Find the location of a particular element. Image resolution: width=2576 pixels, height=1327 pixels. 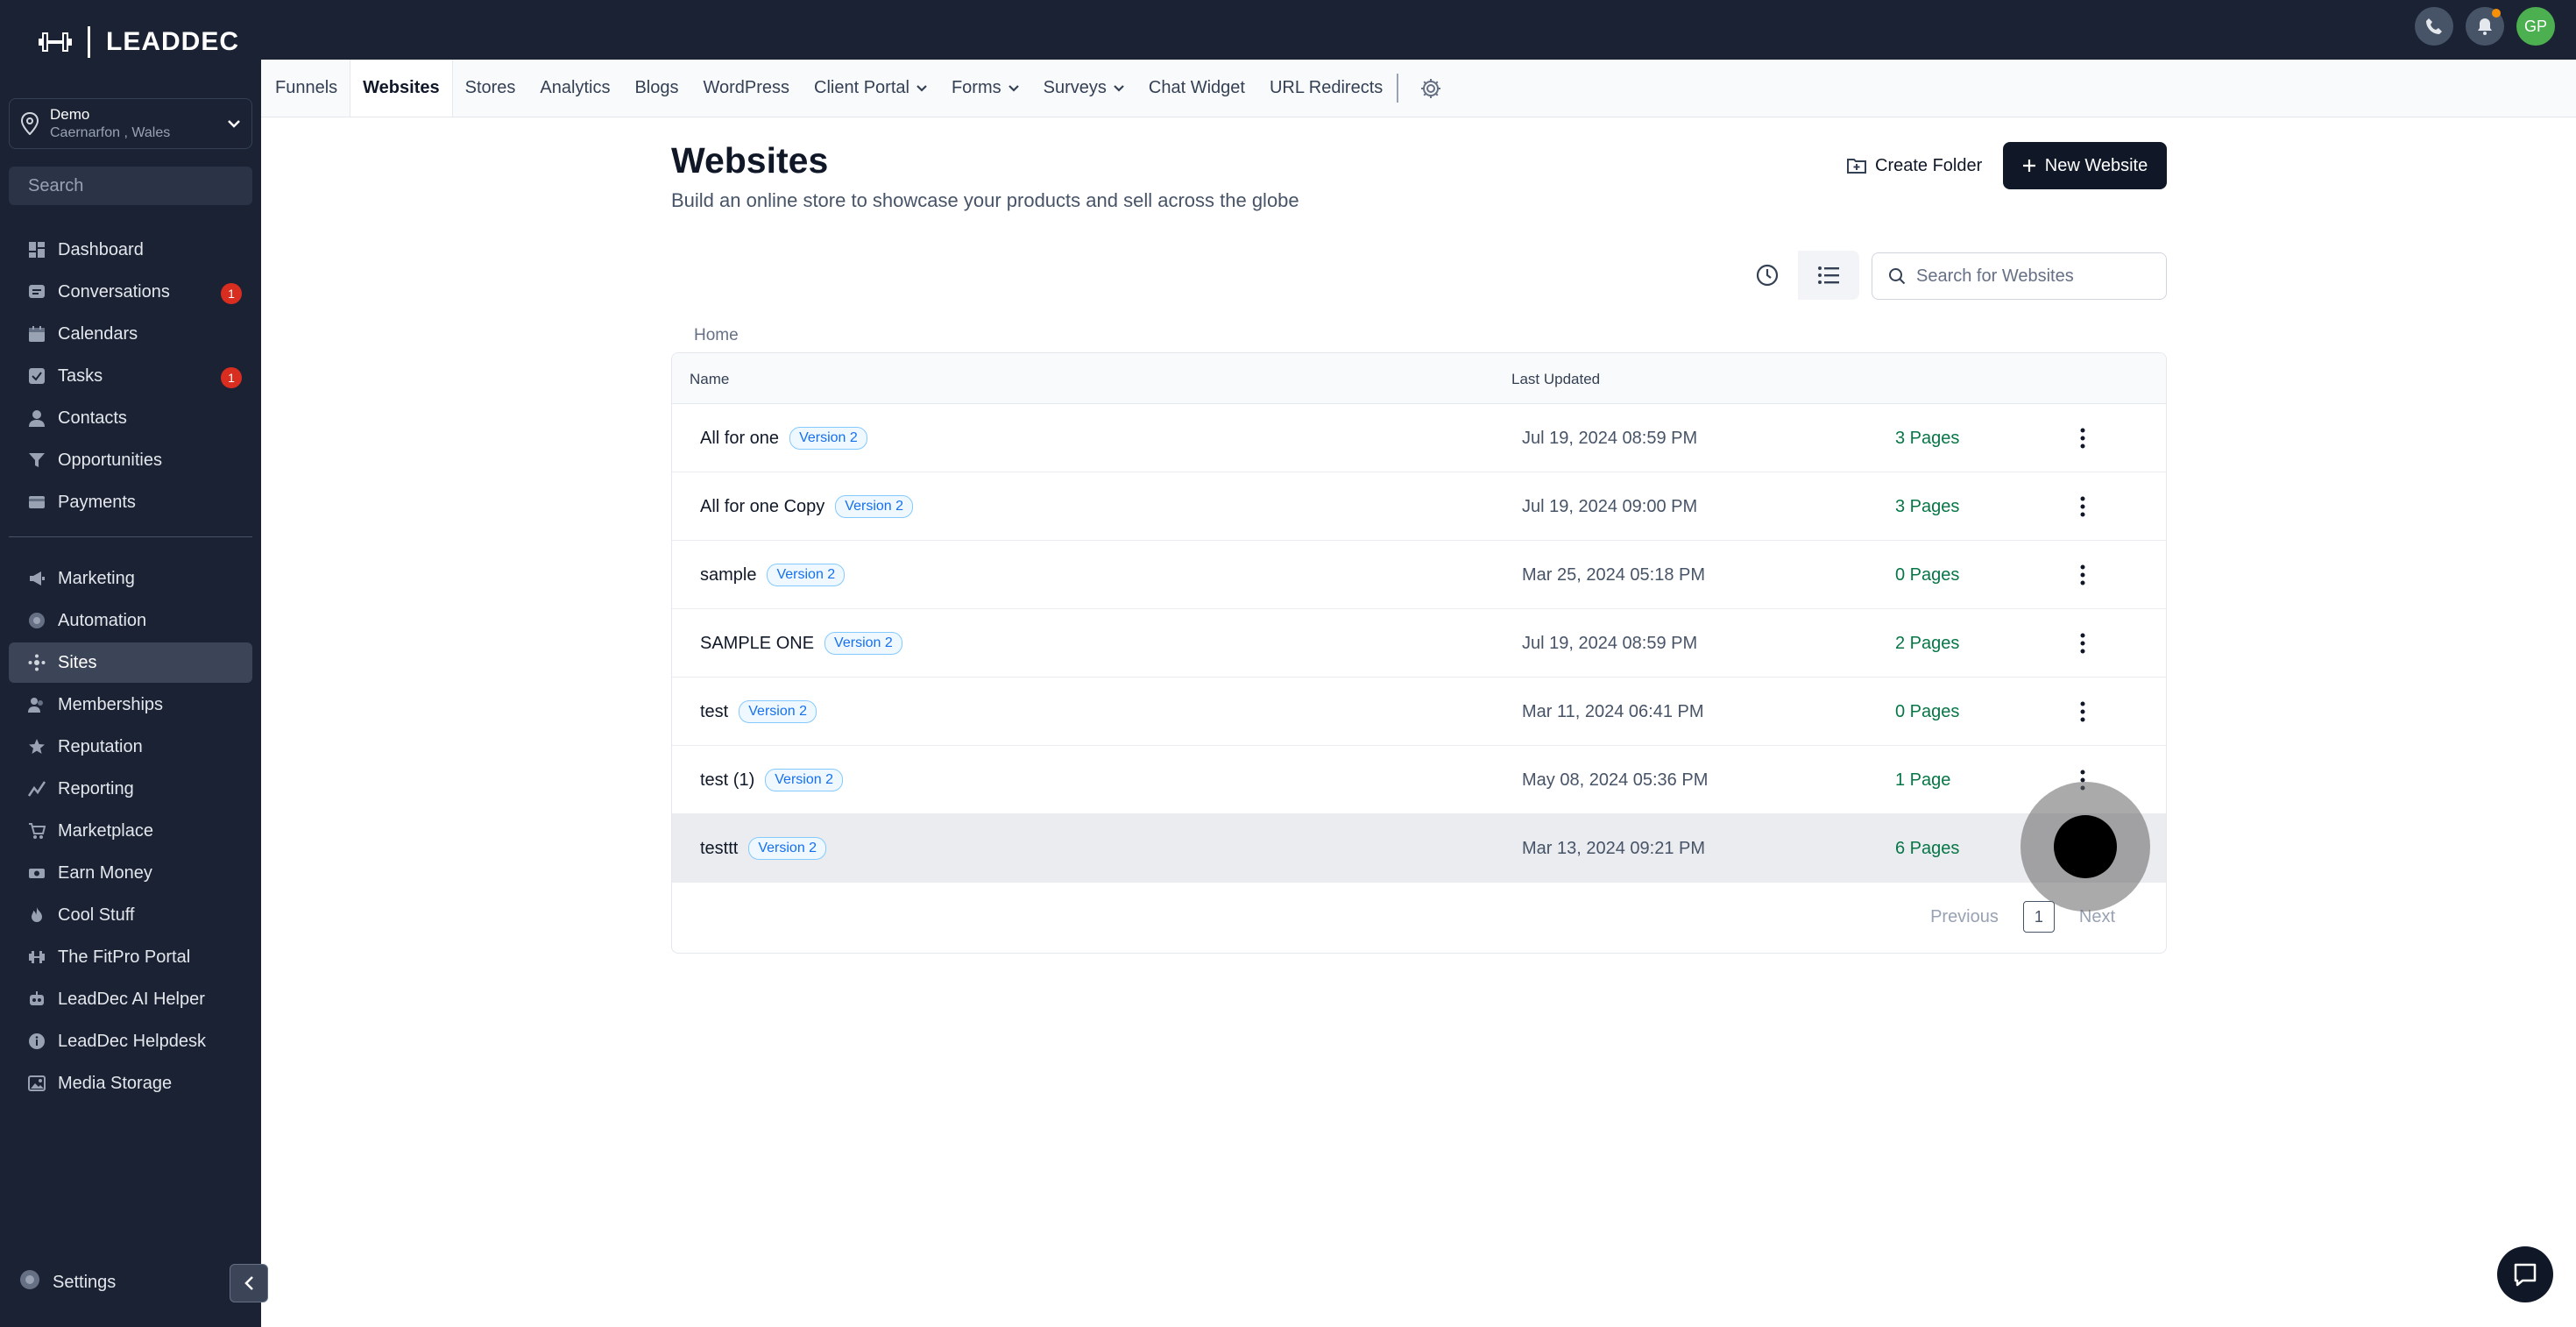

account-switcher: Demo Caernarfon , Wales is located at coordinates (130, 123).